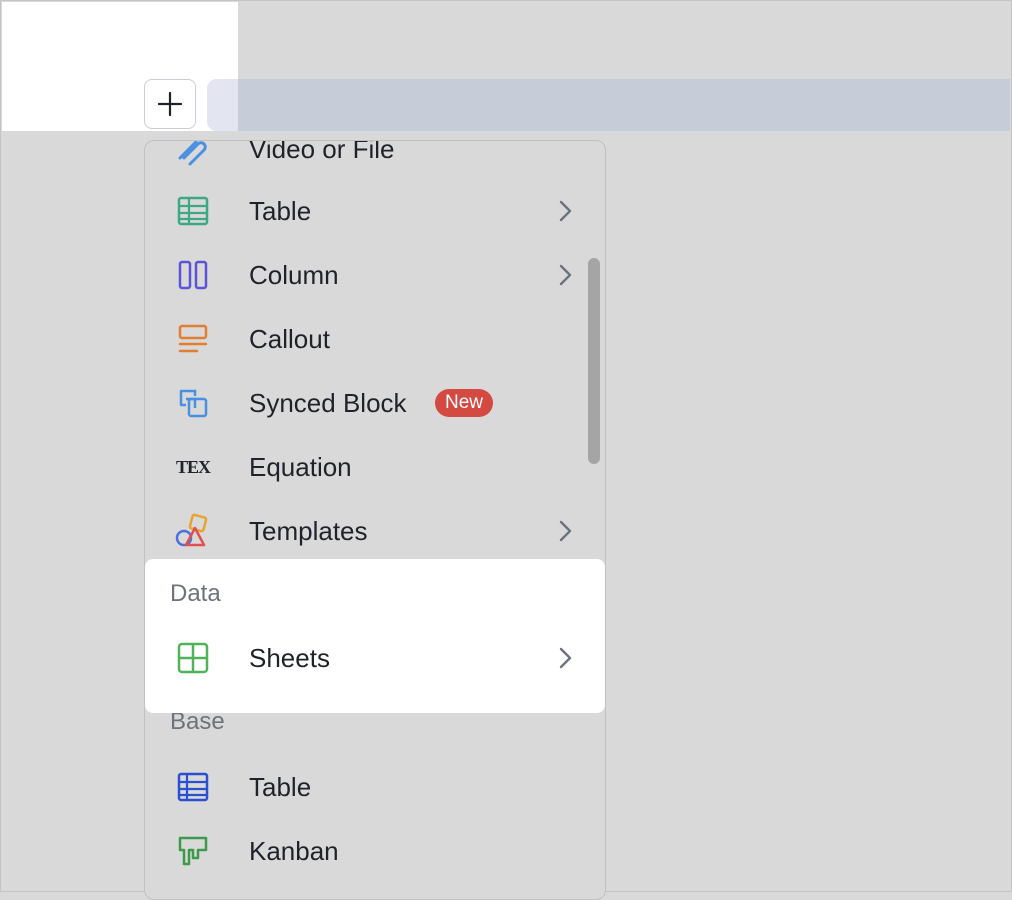 This screenshot has height=900, width=1012. Describe the element at coordinates (375, 787) in the screenshot. I see `menu-item-base-table: Table` at that location.